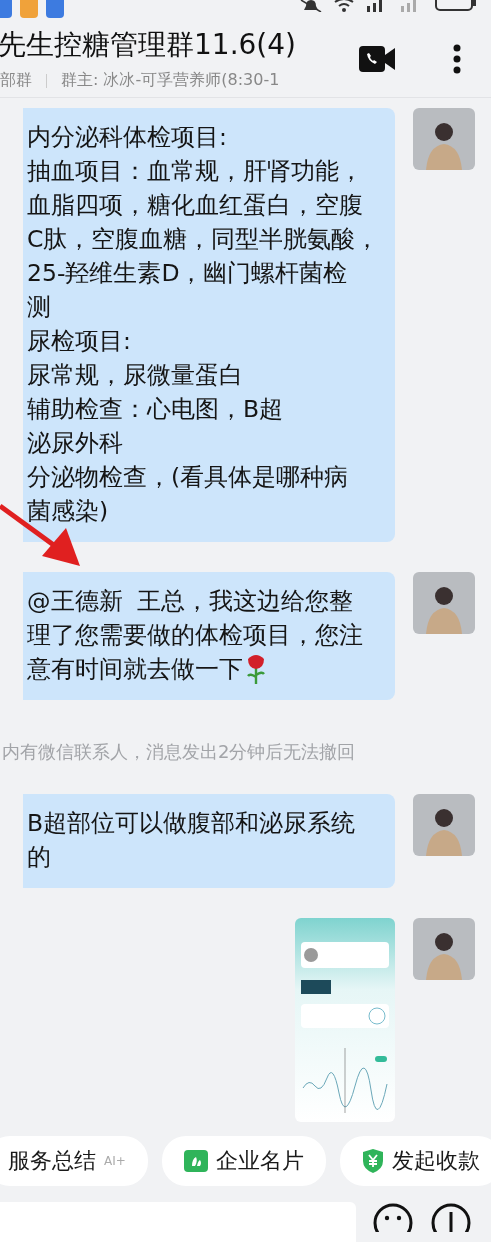 This screenshot has height=1242, width=491. What do you see at coordinates (190, 601) in the screenshot?
I see `message-text: @王德新 王总，我这边给您整` at bounding box center [190, 601].